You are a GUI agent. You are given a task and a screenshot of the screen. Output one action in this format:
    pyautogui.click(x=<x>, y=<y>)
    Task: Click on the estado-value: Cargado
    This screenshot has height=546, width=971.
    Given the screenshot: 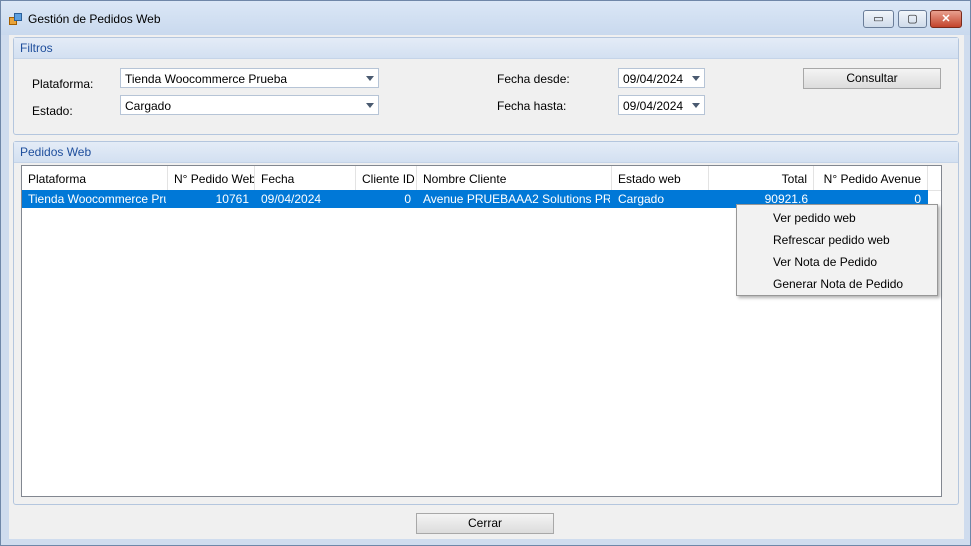 What is the action you would take?
    pyautogui.click(x=148, y=106)
    